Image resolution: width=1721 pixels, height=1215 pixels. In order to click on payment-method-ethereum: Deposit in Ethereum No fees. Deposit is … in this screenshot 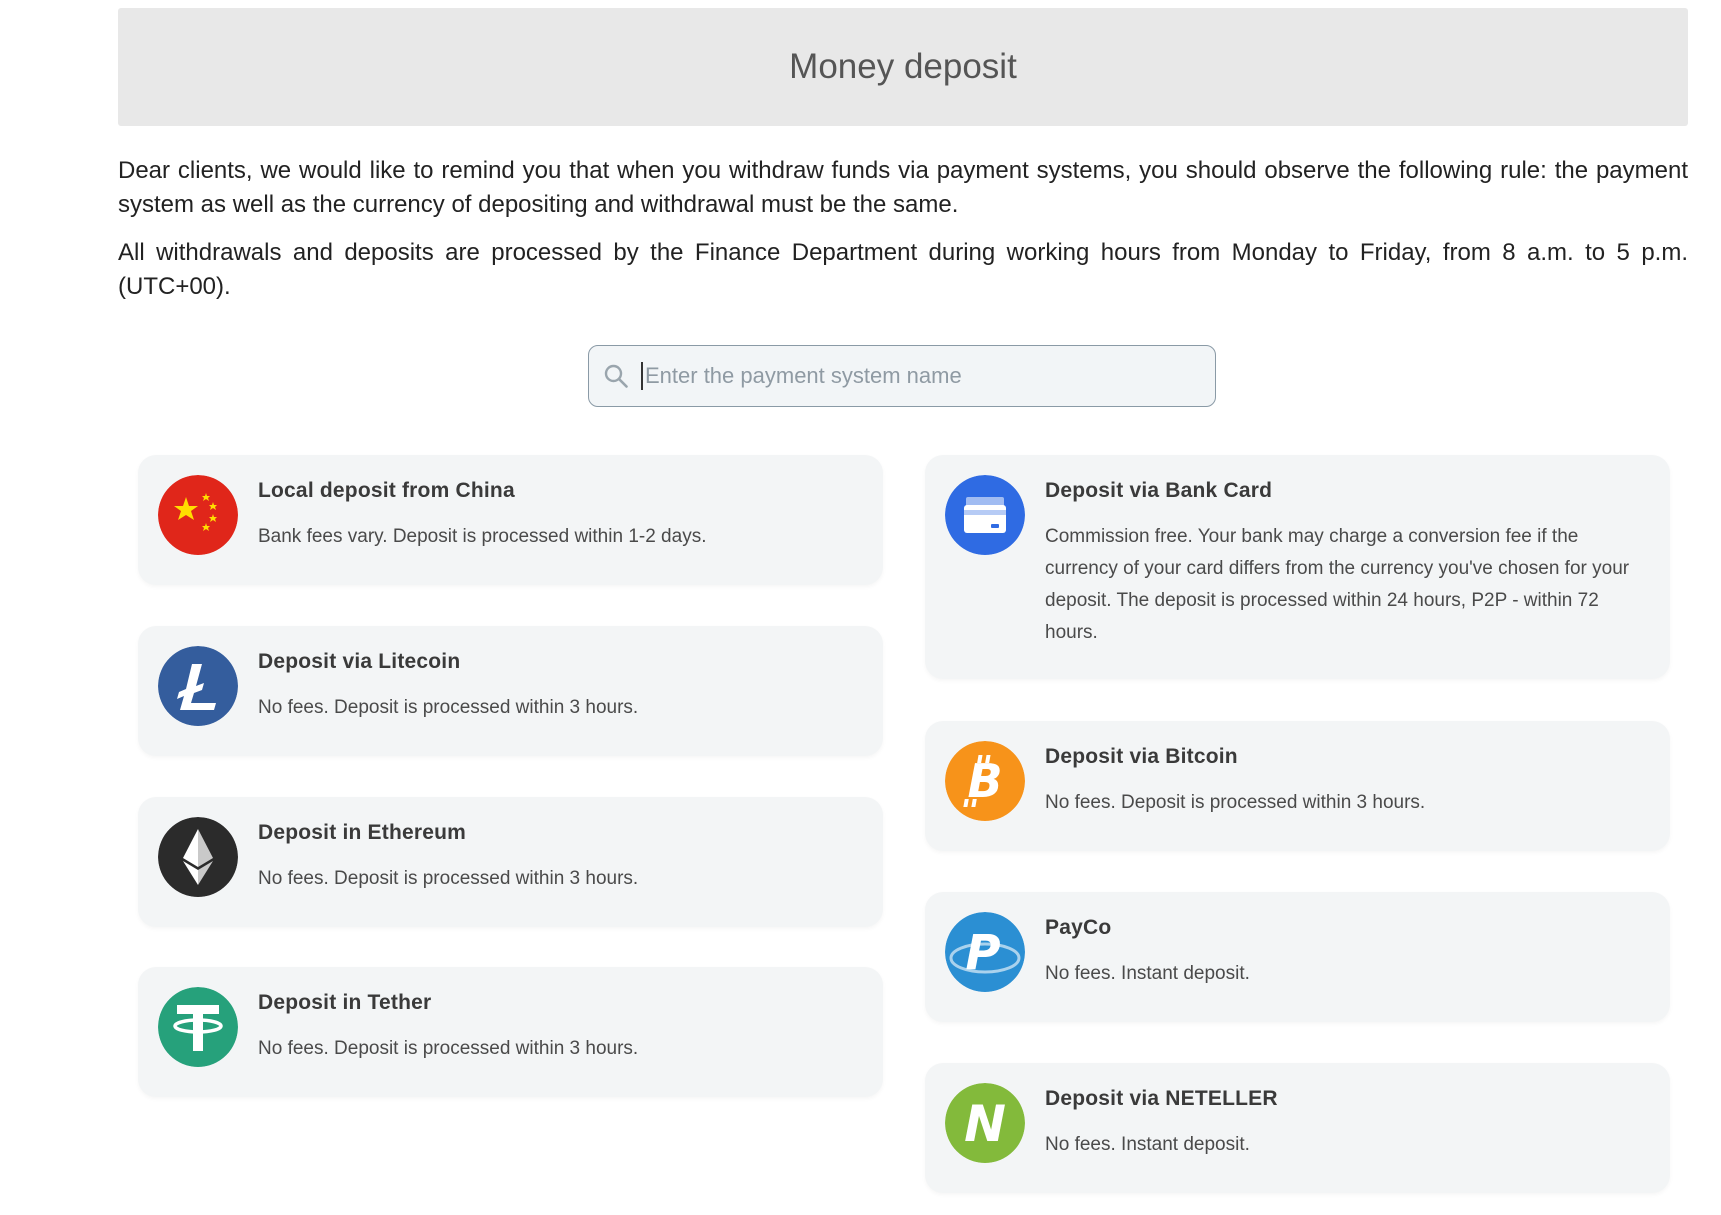, I will do `click(510, 862)`.